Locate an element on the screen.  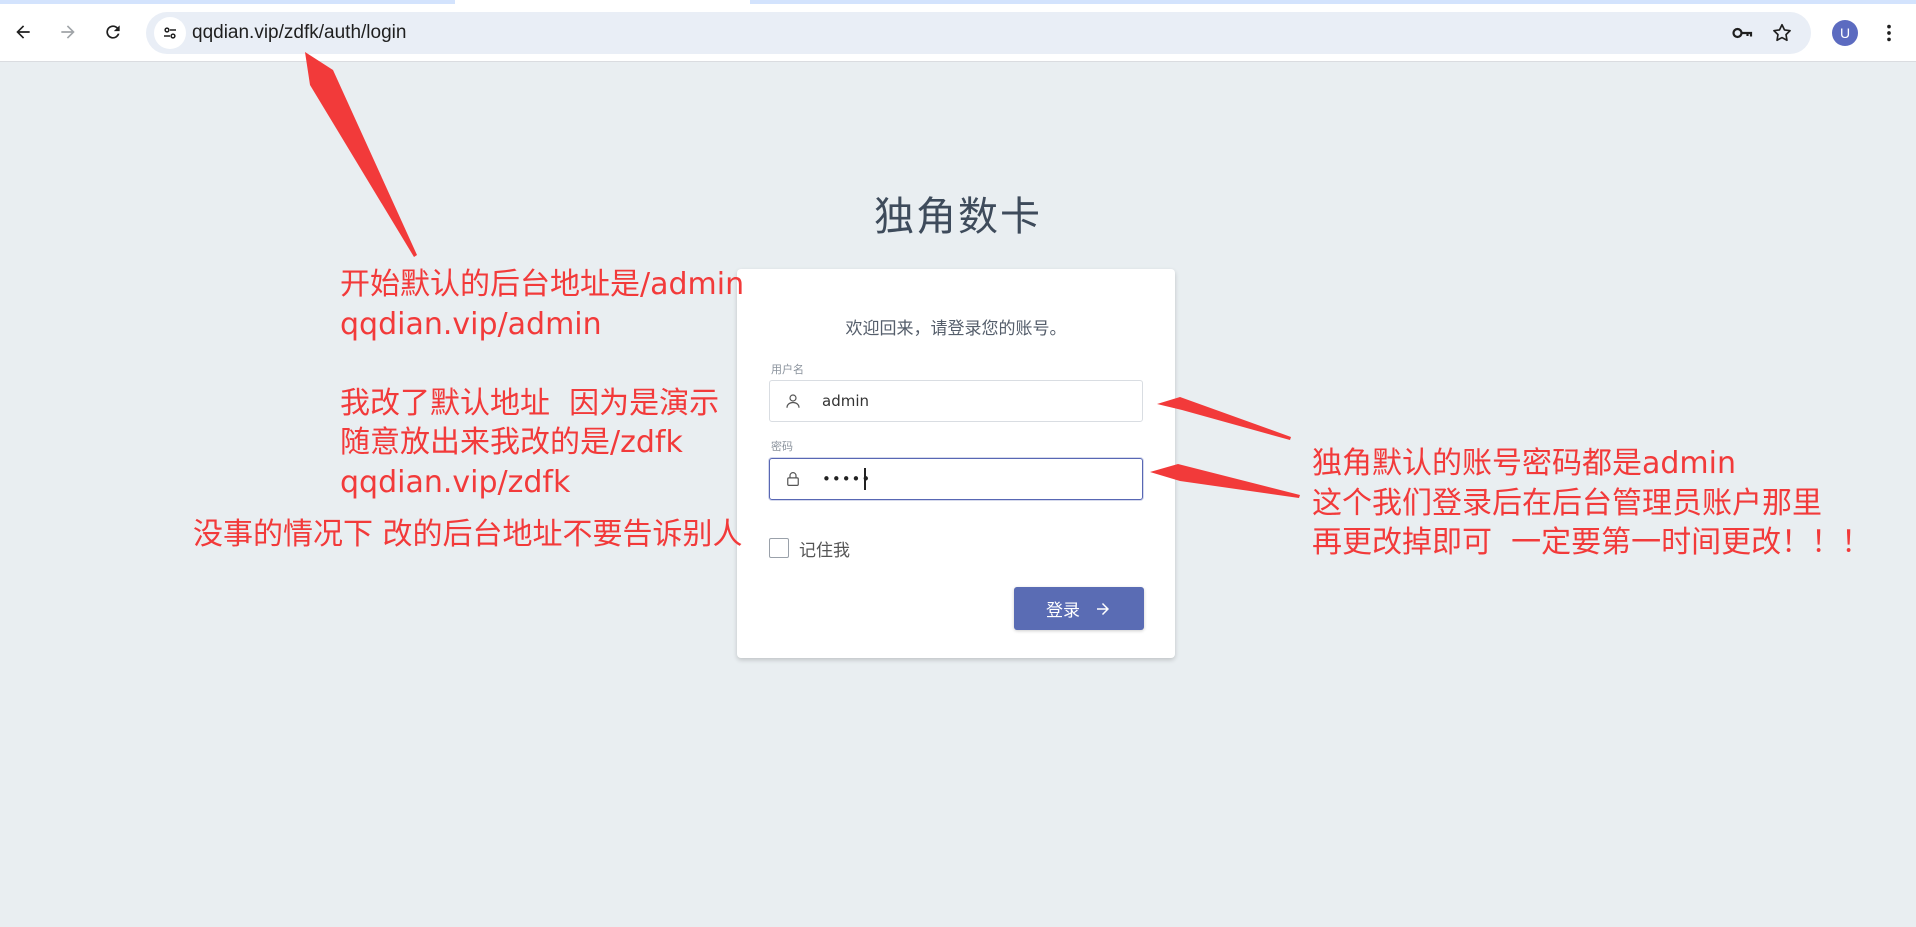
arrow-to-username is located at coordinates (1224, 418).